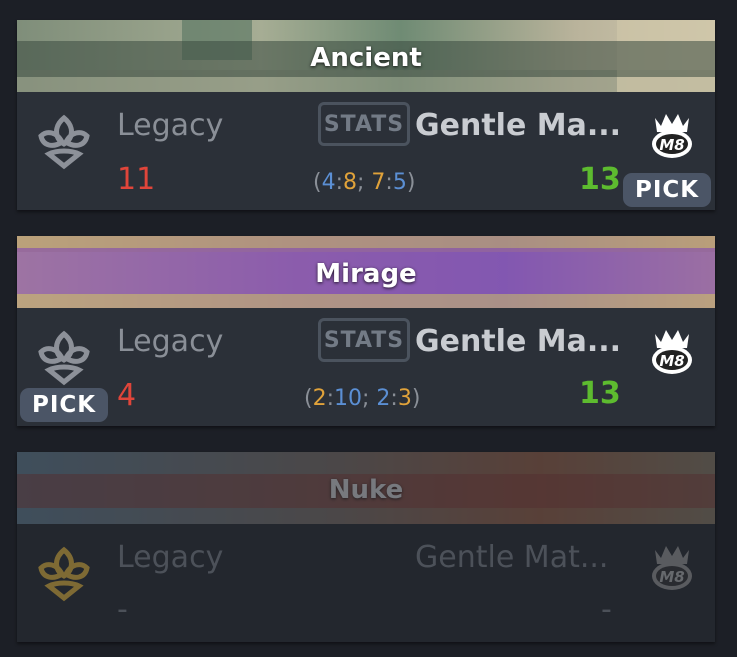 The width and height of the screenshot is (737, 657). What do you see at coordinates (383, 398) in the screenshot?
I see `half2-ct-score: 2` at bounding box center [383, 398].